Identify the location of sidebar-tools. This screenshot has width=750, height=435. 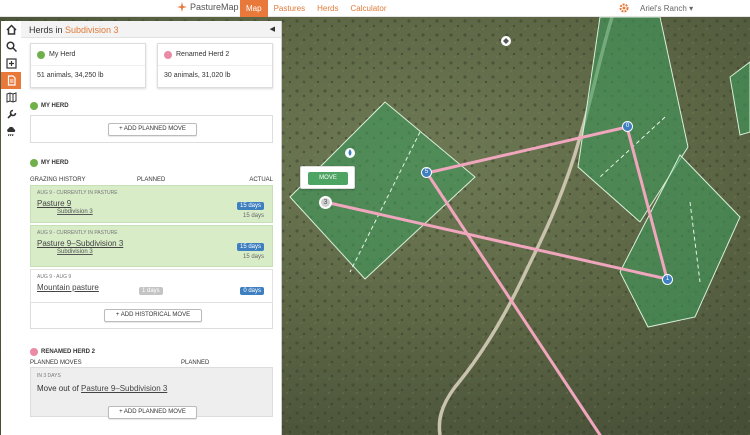
(11, 114).